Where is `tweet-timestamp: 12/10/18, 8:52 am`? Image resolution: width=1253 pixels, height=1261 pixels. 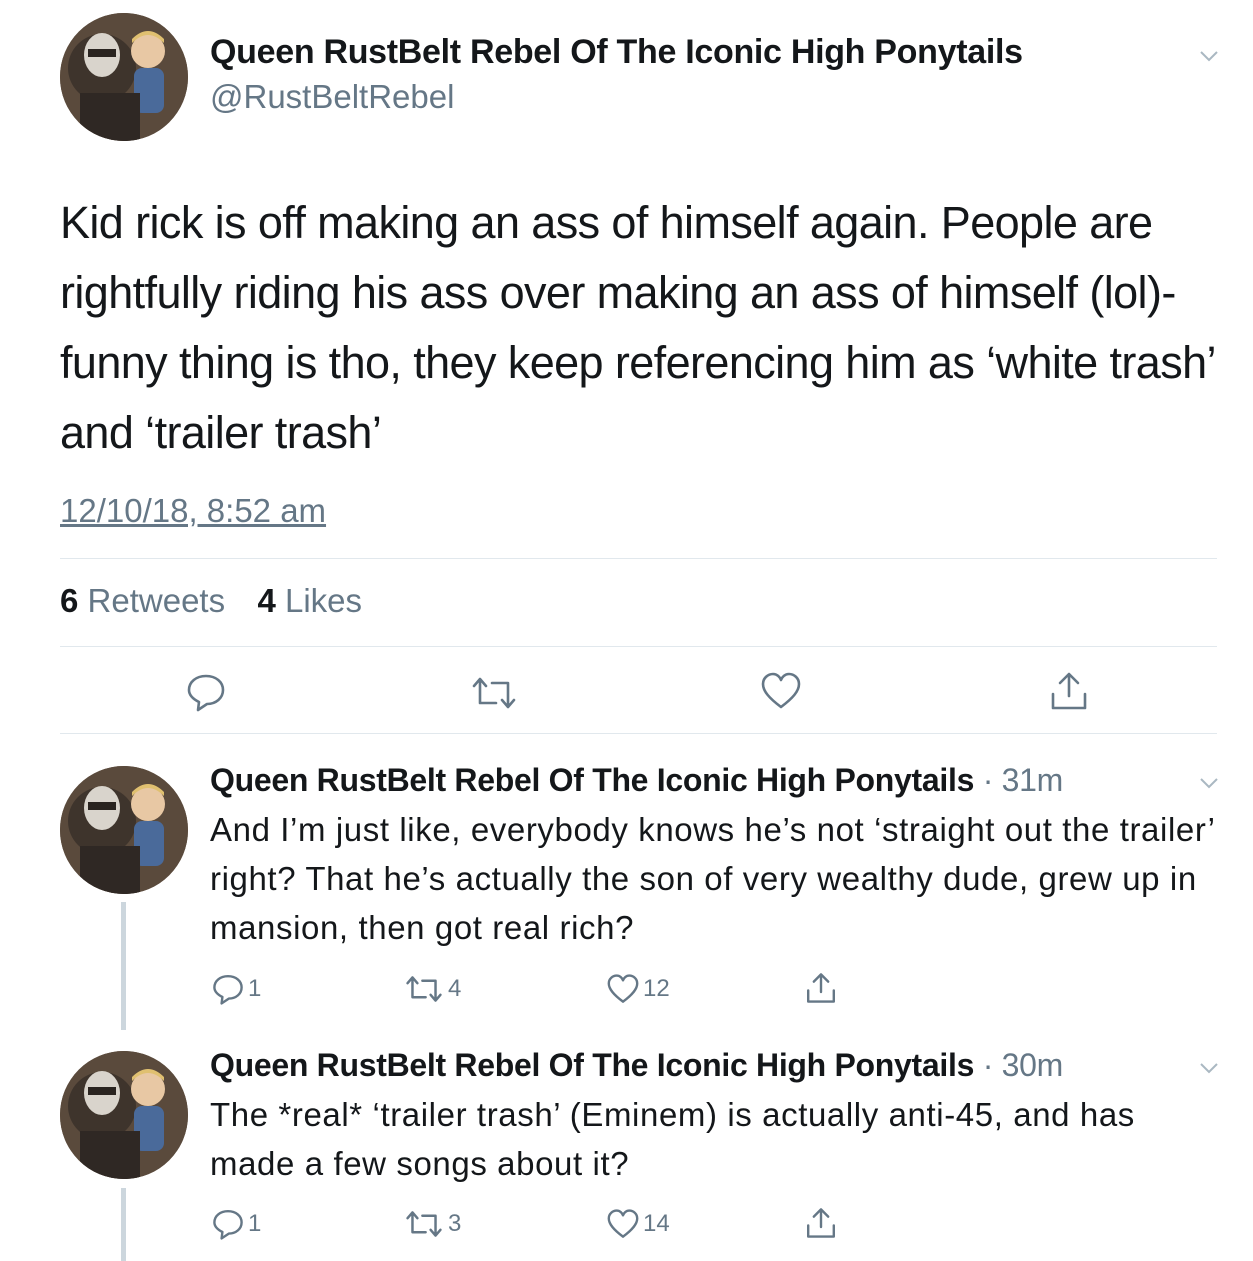
tweet-timestamp: 12/10/18, 8:52 am is located at coordinates (193, 511).